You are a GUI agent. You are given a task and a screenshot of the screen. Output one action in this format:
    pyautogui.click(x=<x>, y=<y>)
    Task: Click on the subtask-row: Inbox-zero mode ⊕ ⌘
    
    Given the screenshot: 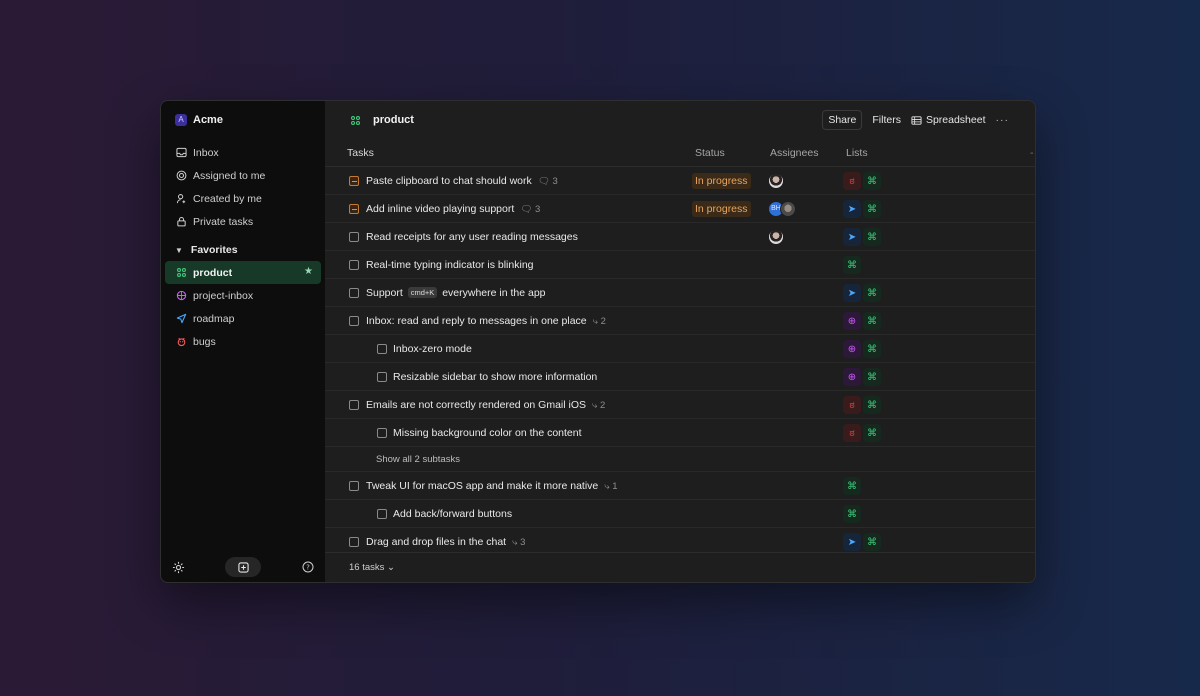 What is the action you would take?
    pyautogui.click(x=680, y=349)
    